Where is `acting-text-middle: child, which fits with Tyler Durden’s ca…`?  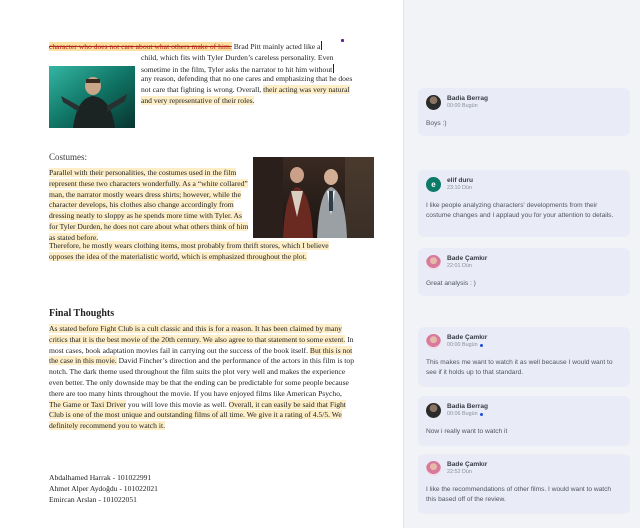
acting-text-middle: child, which fits with Tyler Durden’s ca… is located at coordinates (237, 63).